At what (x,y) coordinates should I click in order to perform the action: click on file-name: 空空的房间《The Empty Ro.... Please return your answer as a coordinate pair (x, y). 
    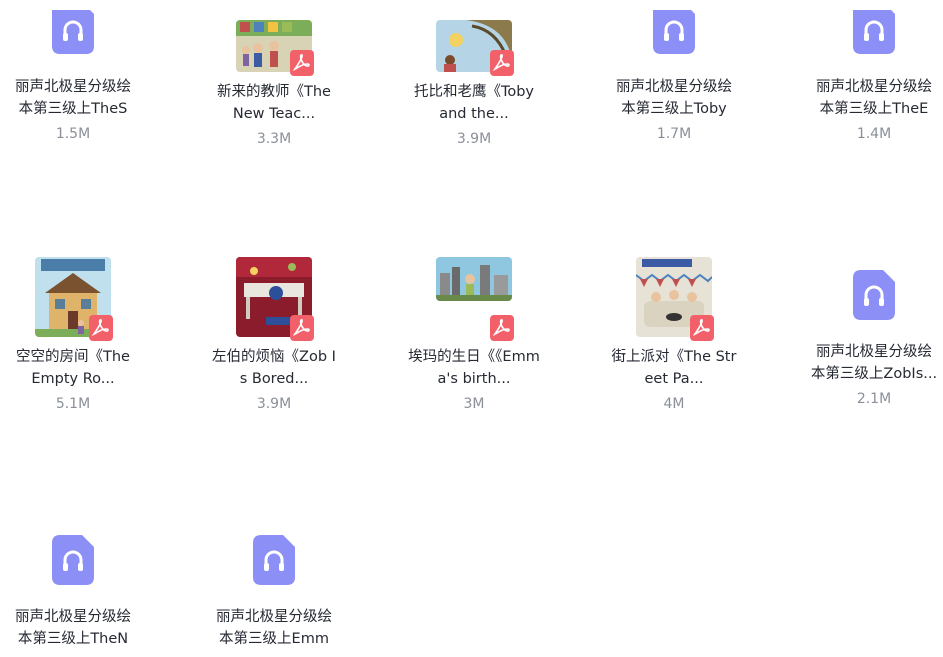
    Looking at the image, I should click on (73, 368).